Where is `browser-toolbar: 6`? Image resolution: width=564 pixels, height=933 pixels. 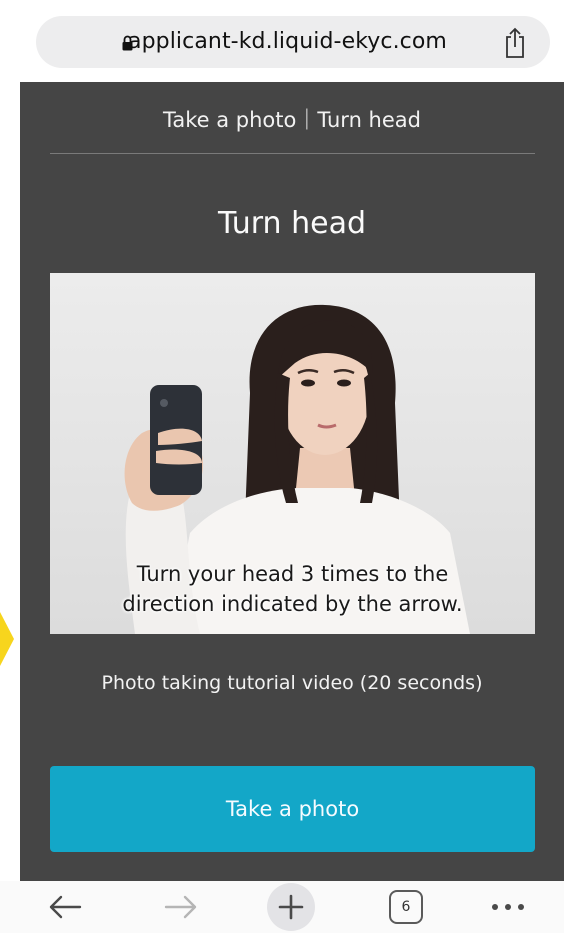 browser-toolbar: 6 is located at coordinates (282, 907).